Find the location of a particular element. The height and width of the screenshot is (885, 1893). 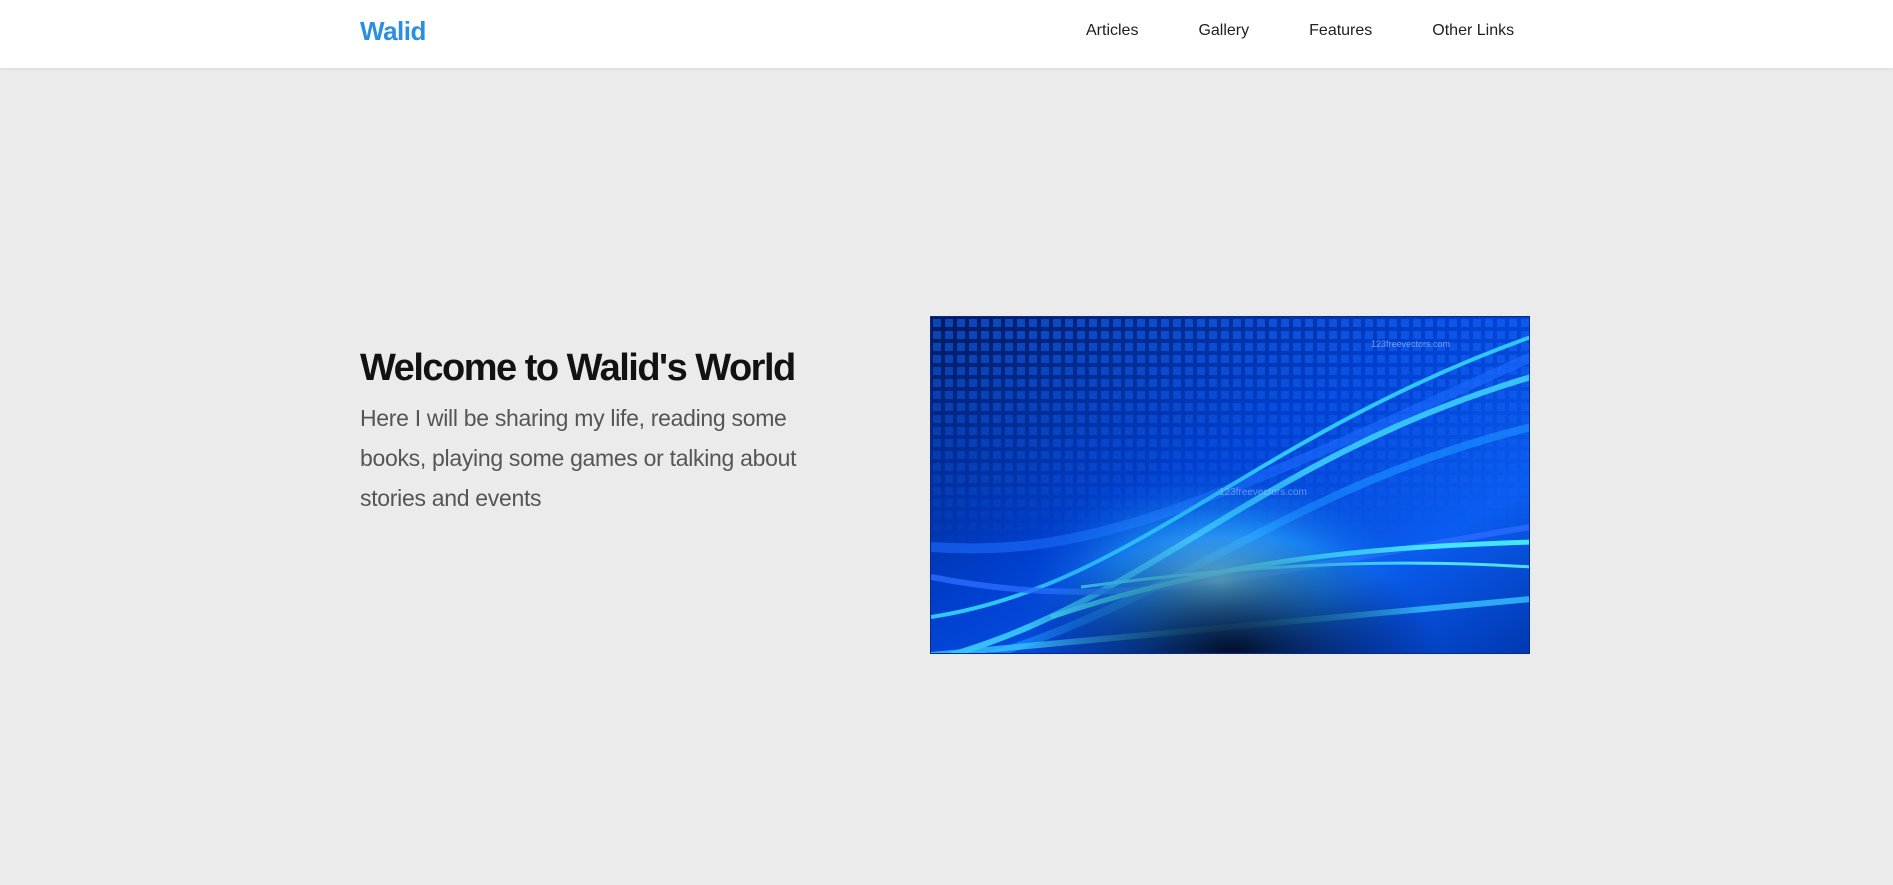

hero-title: Welcome to Walid's World is located at coordinates (578, 368).